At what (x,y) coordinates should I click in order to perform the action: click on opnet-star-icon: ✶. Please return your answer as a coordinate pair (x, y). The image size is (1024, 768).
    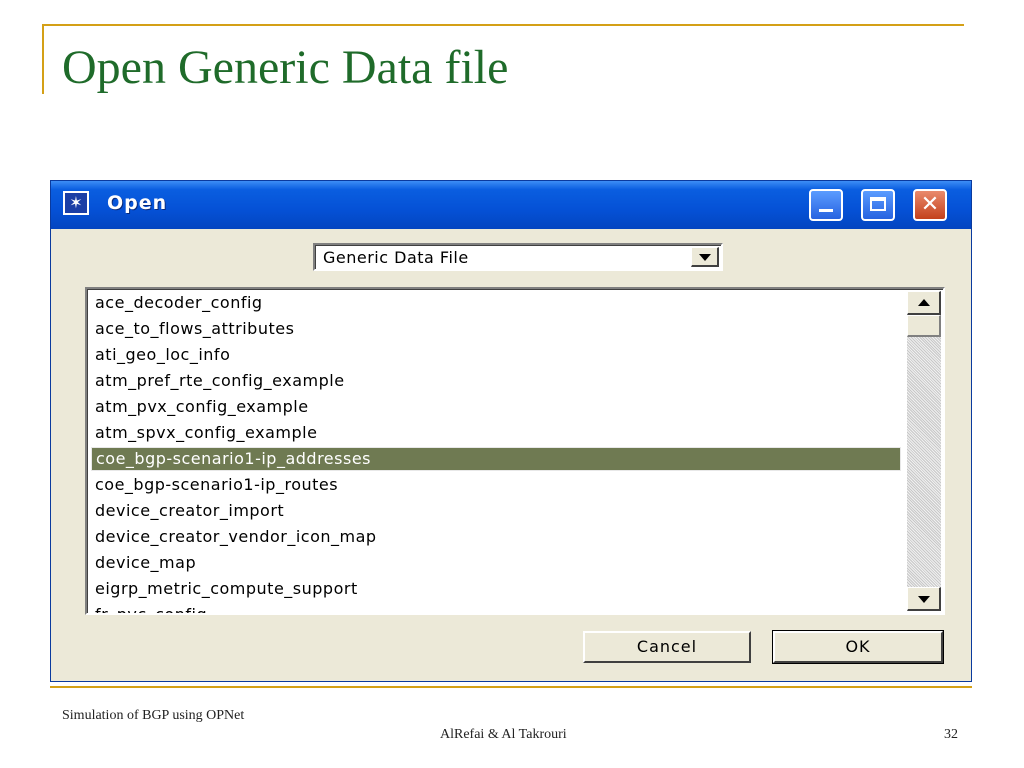
    Looking at the image, I should click on (76, 203).